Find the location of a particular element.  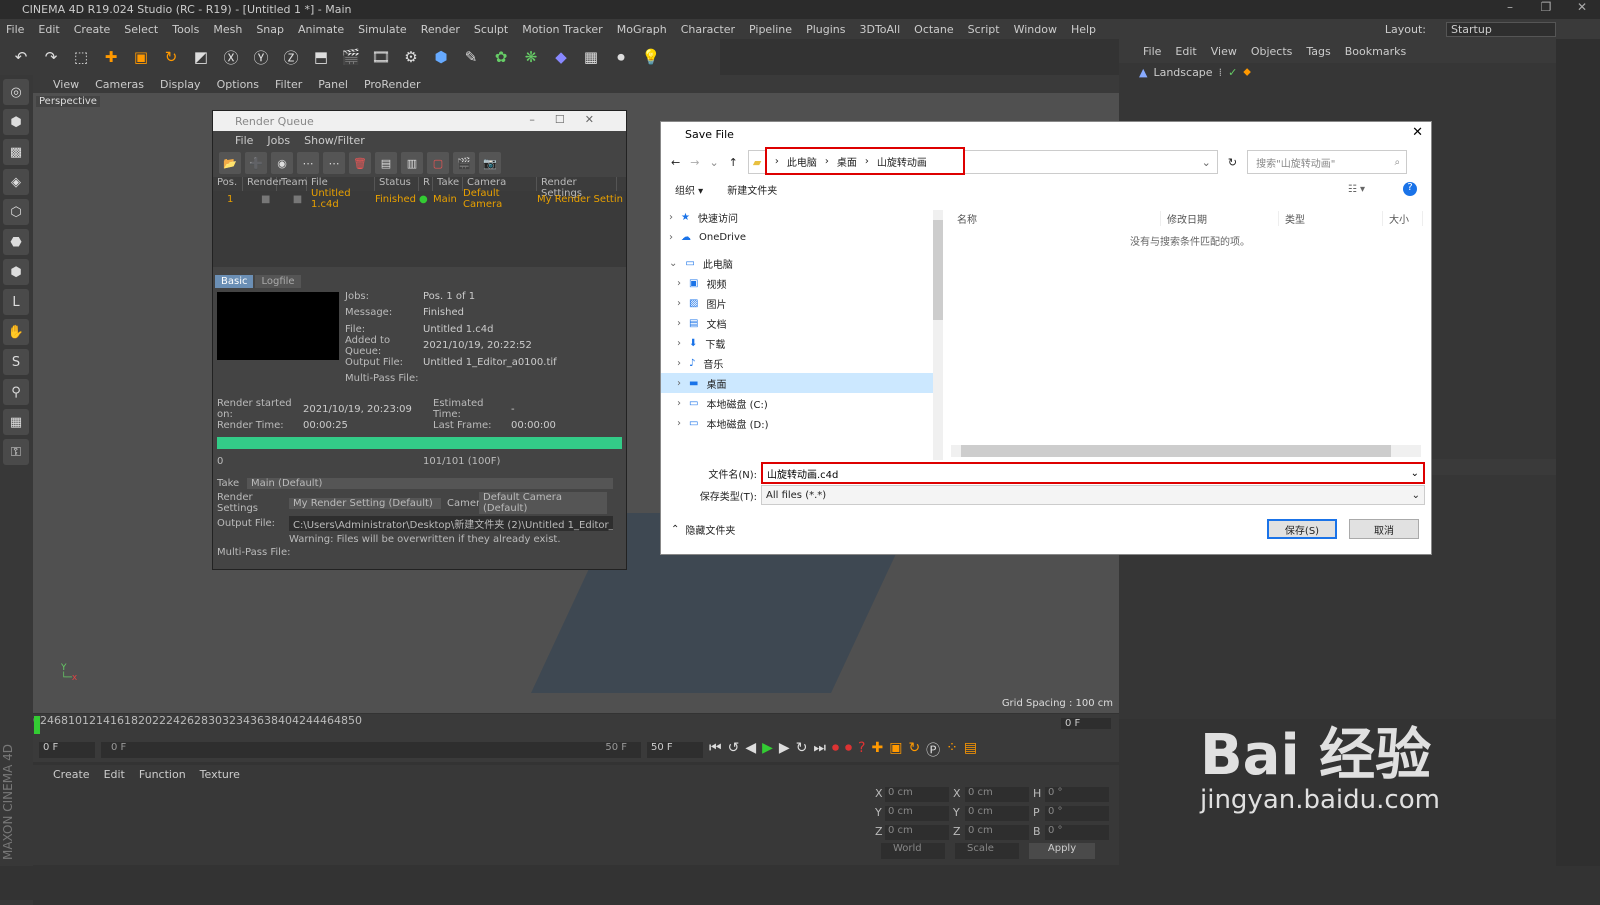

viewport-menu-options: Options is located at coordinates (238, 84).